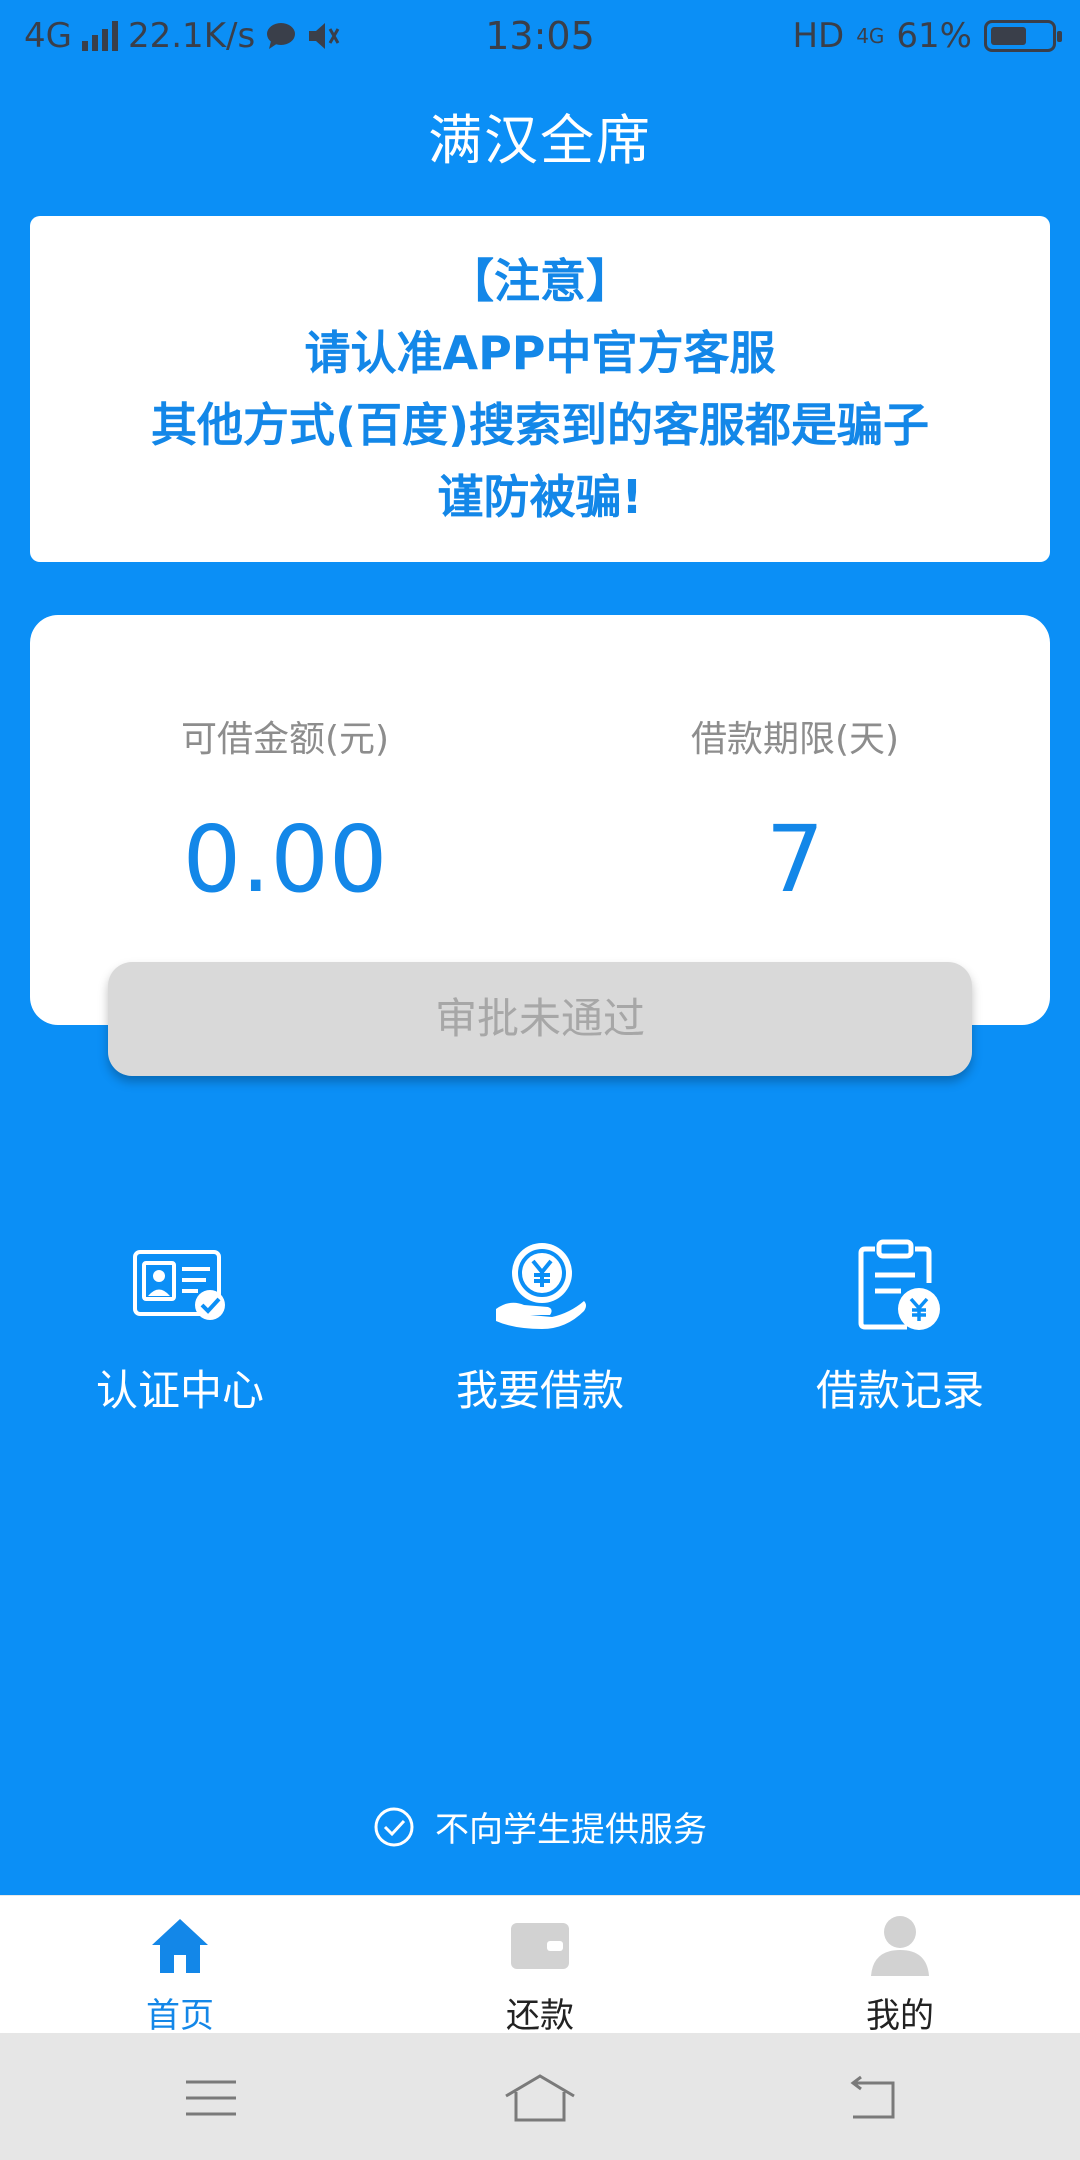 Image resolution: width=1080 pixels, height=2160 pixels. I want to click on tab-label: 我的, so click(900, 2016).